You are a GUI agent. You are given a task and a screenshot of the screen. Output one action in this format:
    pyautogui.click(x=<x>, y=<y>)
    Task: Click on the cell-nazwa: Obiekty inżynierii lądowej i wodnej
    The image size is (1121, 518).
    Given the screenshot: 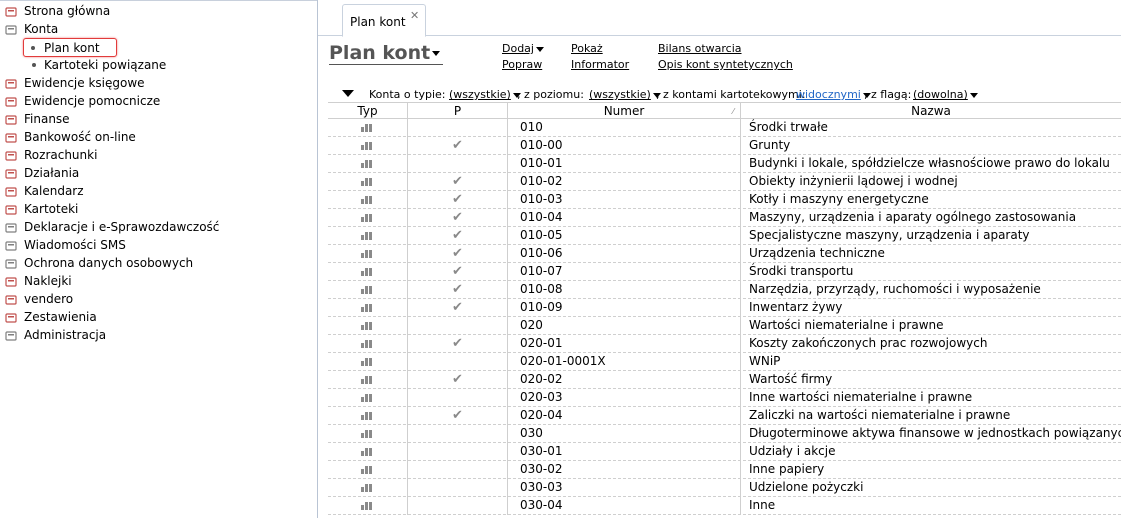 What is the action you would take?
    pyautogui.click(x=853, y=181)
    